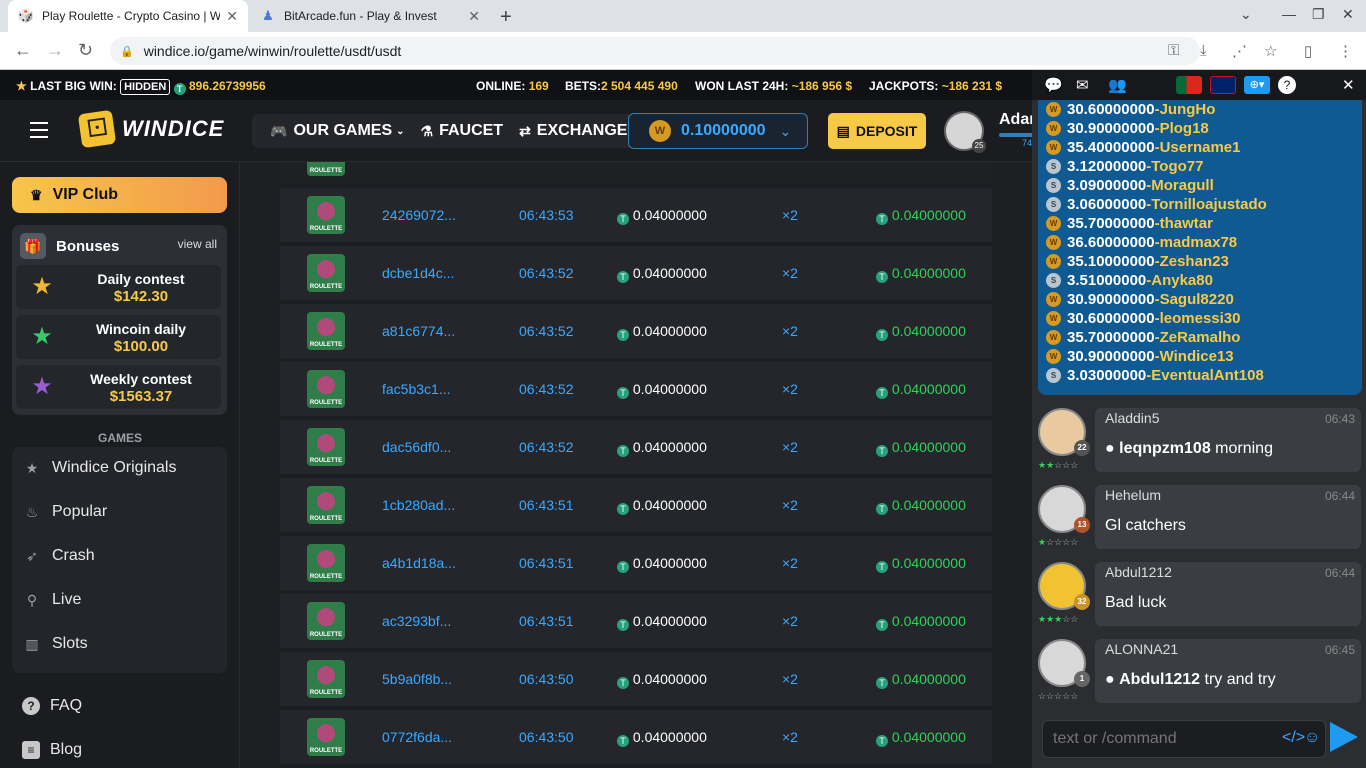  What do you see at coordinates (1173, 50) in the screenshot?
I see `key-icon: ⚿` at bounding box center [1173, 50].